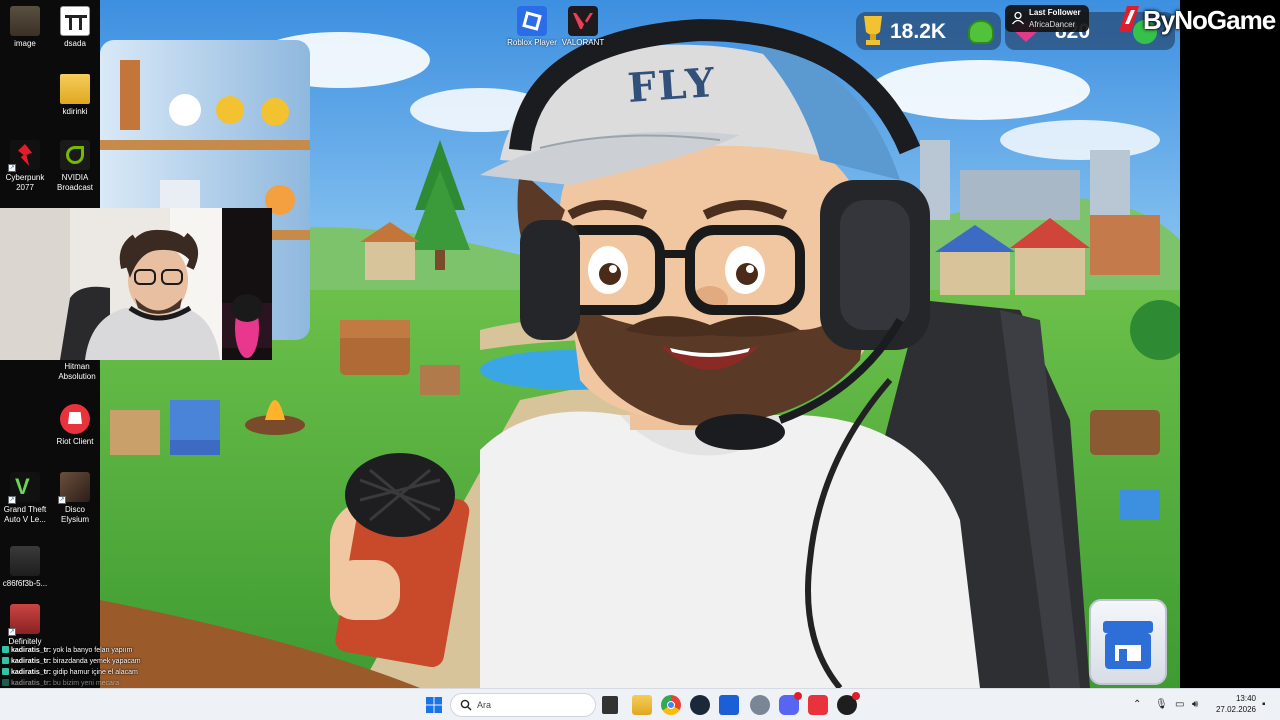 The image size is (1280, 720). I want to click on tray-overflow-chevron-icon: ⌃, so click(1137, 704).